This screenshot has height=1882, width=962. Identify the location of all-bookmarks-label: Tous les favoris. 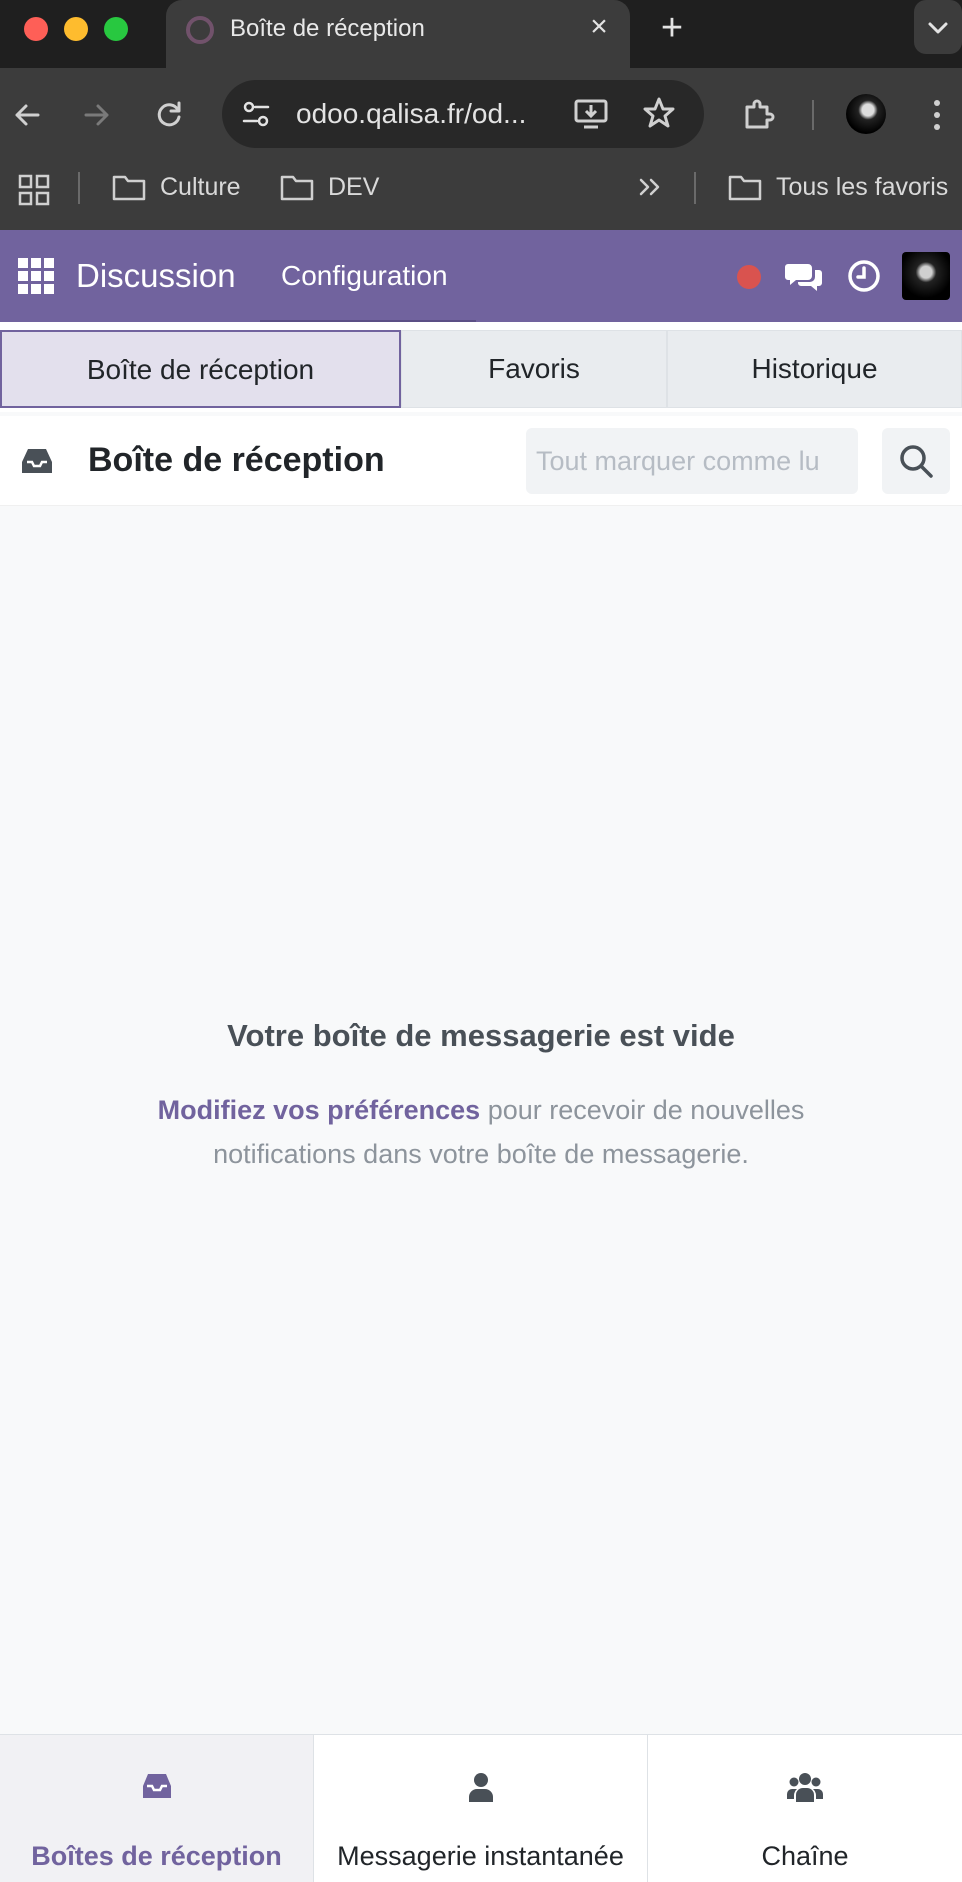
(862, 187).